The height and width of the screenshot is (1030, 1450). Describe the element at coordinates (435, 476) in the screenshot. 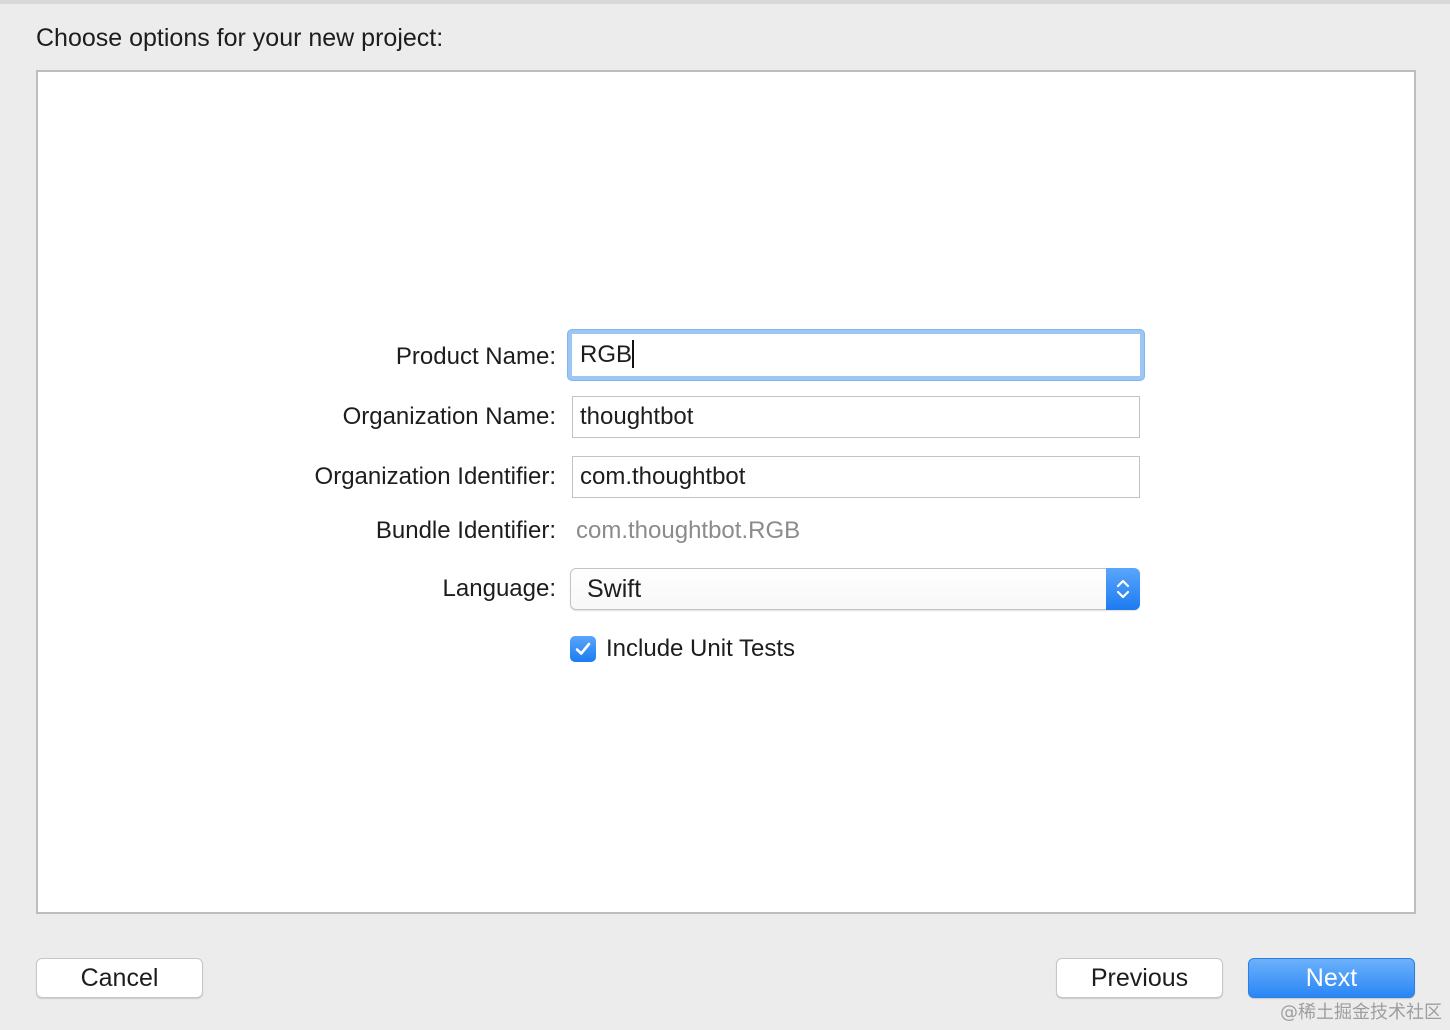

I see `organization-identifier-label: Organization Identifier:` at that location.